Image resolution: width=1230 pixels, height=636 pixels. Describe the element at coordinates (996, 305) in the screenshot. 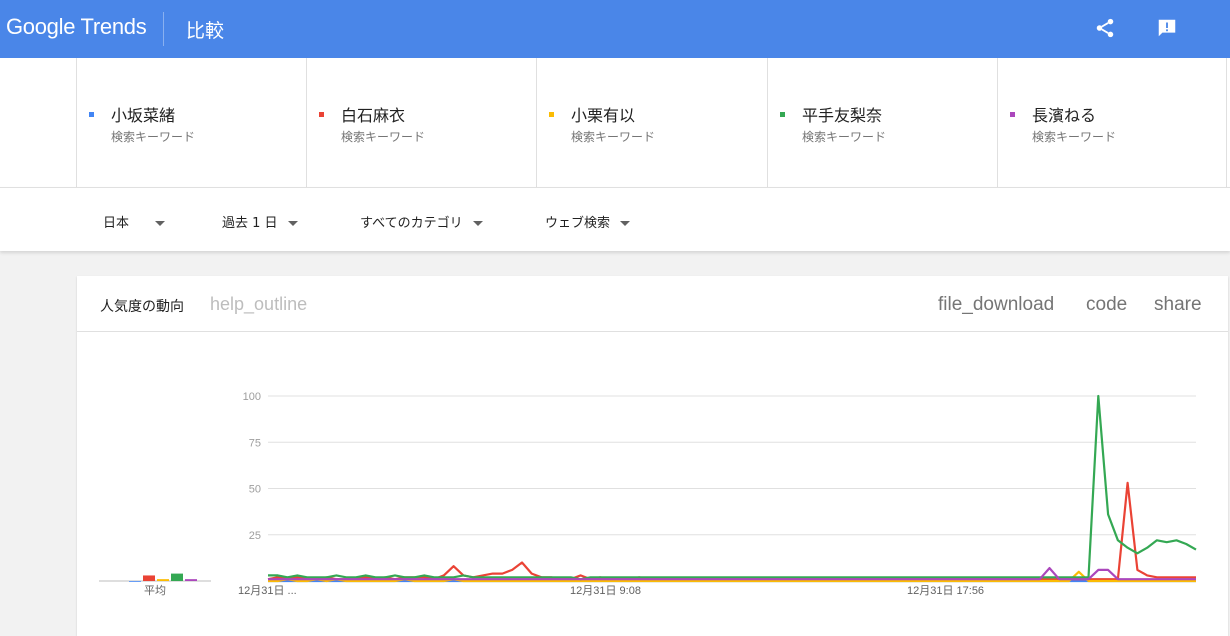

I see `file-download-icon: file_download` at that location.